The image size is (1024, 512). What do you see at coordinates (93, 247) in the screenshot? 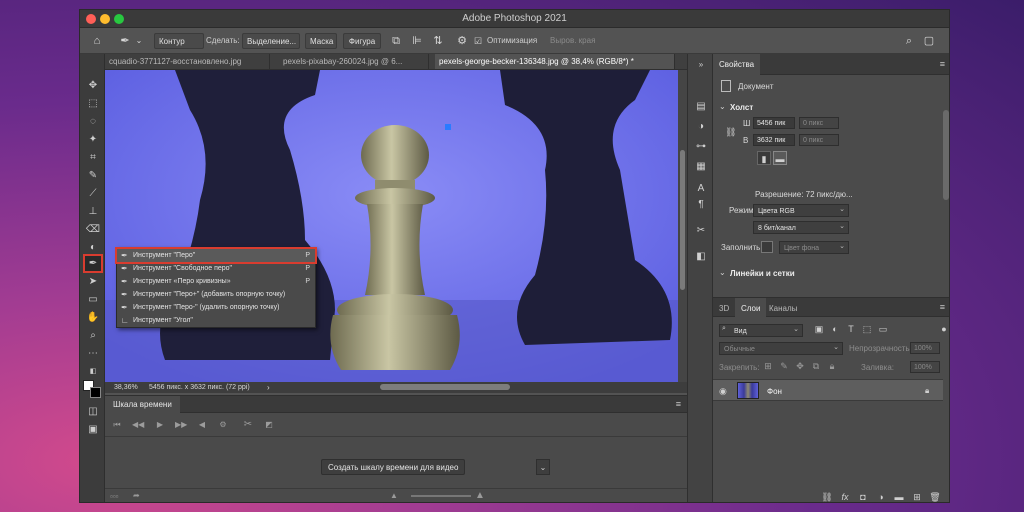
I see `dodge-tool-icon: ◐` at bounding box center [93, 247].